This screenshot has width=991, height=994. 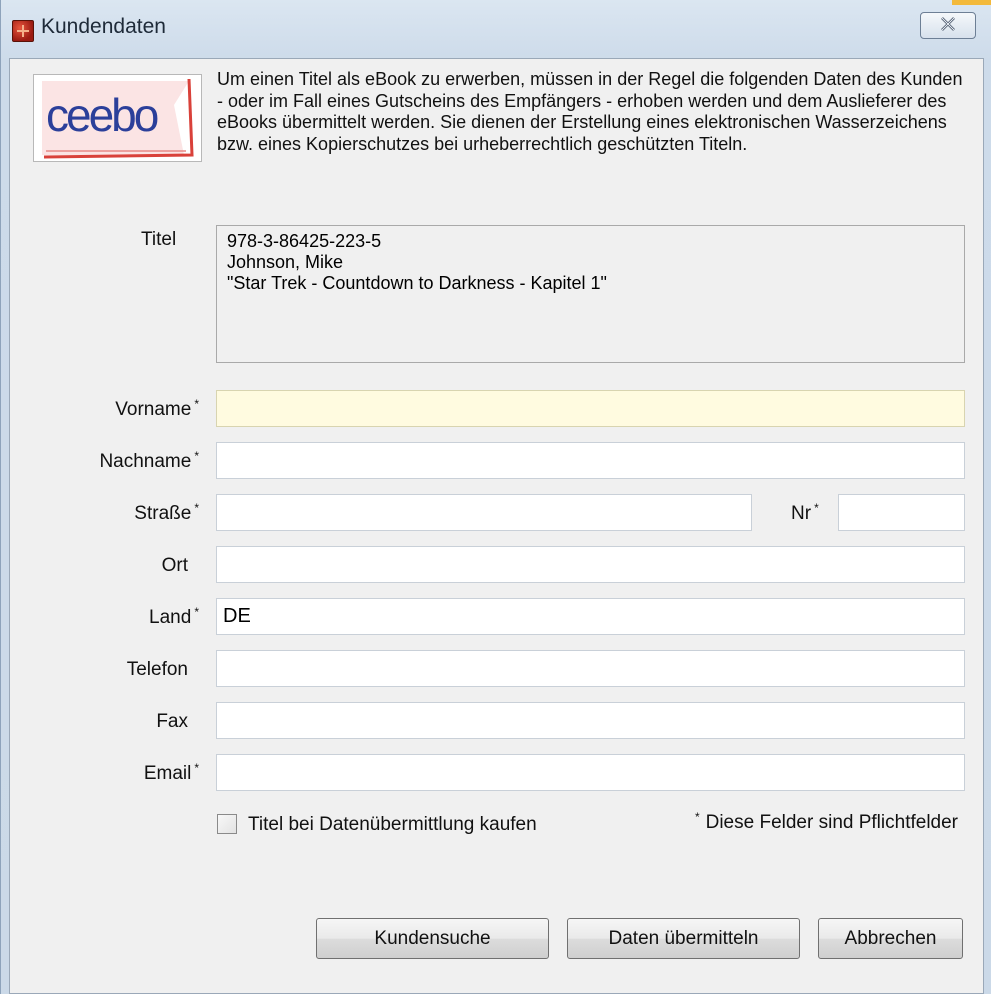 I want to click on buy-title-checkbox, so click(x=227, y=824).